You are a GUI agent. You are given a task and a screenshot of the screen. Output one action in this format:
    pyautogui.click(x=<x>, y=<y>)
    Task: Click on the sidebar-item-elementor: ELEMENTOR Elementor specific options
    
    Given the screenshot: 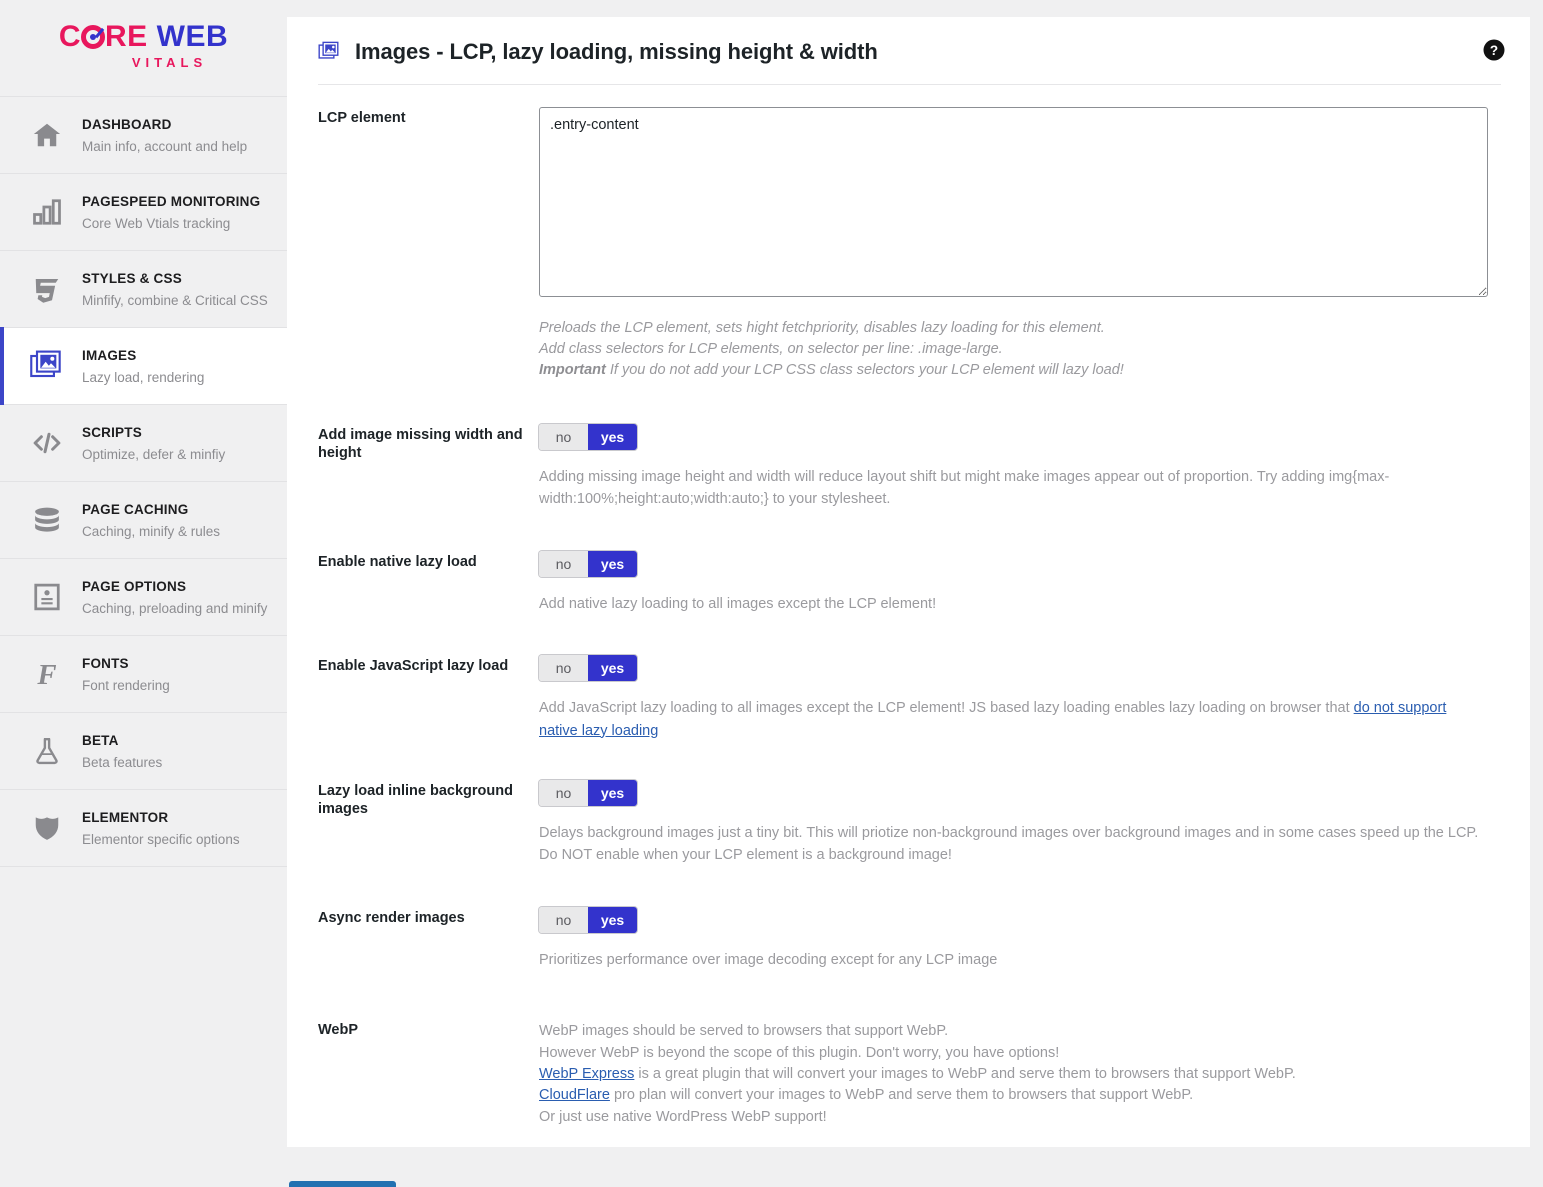 What is the action you would take?
    pyautogui.click(x=143, y=828)
    